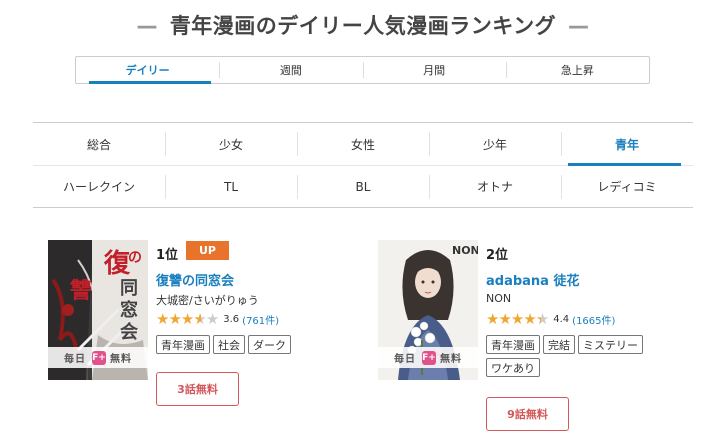 The height and width of the screenshot is (447, 726). What do you see at coordinates (561, 319) in the screenshot?
I see `rating-score: 4.4` at bounding box center [561, 319].